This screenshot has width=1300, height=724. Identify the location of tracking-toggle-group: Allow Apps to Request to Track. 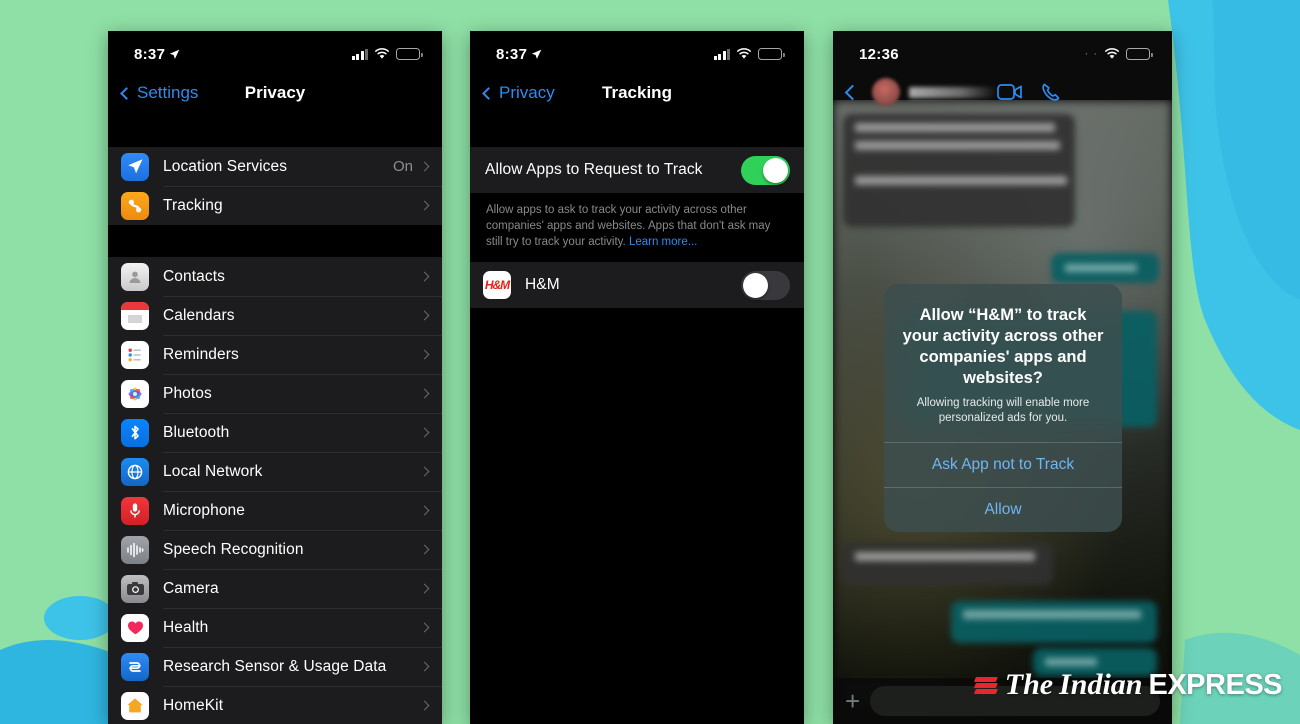
(637, 170).